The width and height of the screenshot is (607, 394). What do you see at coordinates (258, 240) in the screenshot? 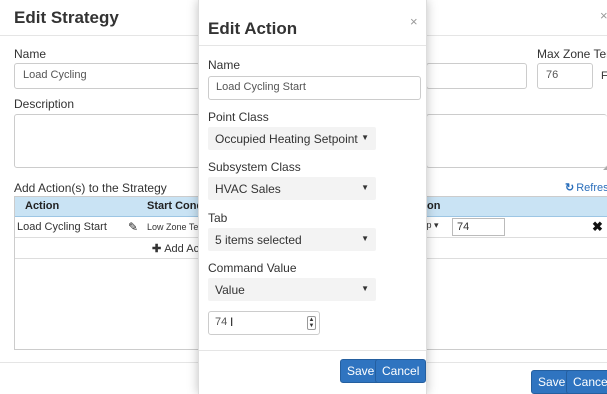
I see `tab-value: 5 items selected` at bounding box center [258, 240].